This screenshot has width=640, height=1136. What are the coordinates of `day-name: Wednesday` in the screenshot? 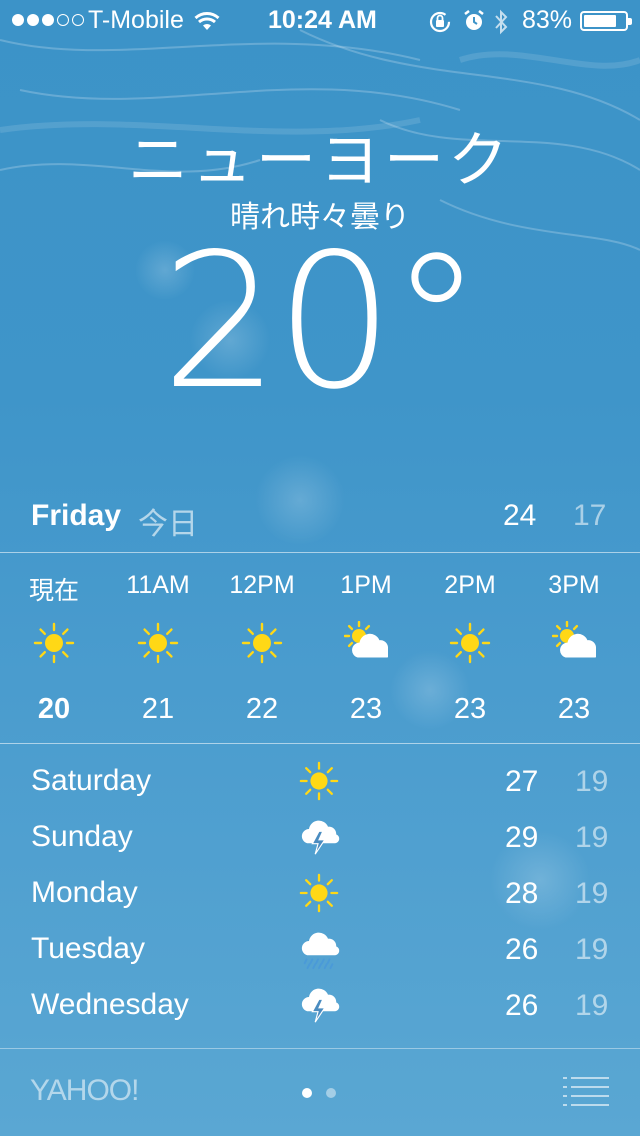 It's located at (110, 1004).